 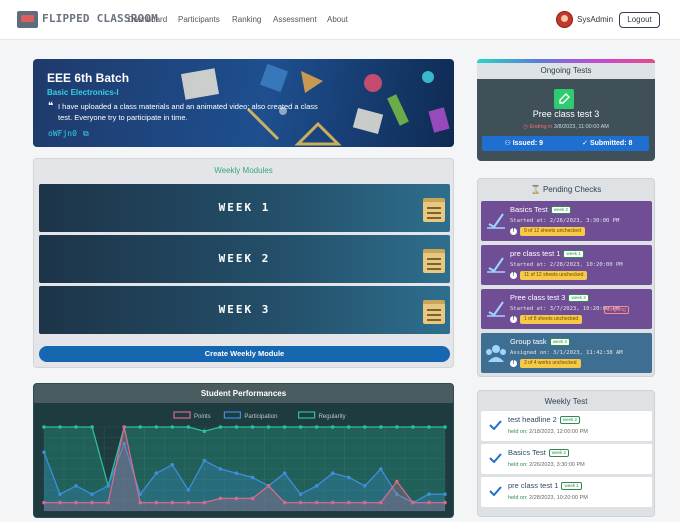 What do you see at coordinates (524, 143) in the screenshot?
I see `issued-count: ⚇ Issued: 9` at bounding box center [524, 143].